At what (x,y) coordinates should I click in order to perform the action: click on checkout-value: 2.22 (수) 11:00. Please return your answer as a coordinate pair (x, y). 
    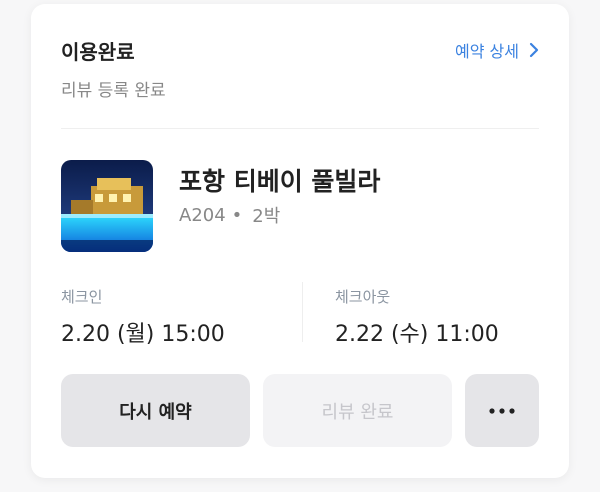
    Looking at the image, I should click on (417, 334).